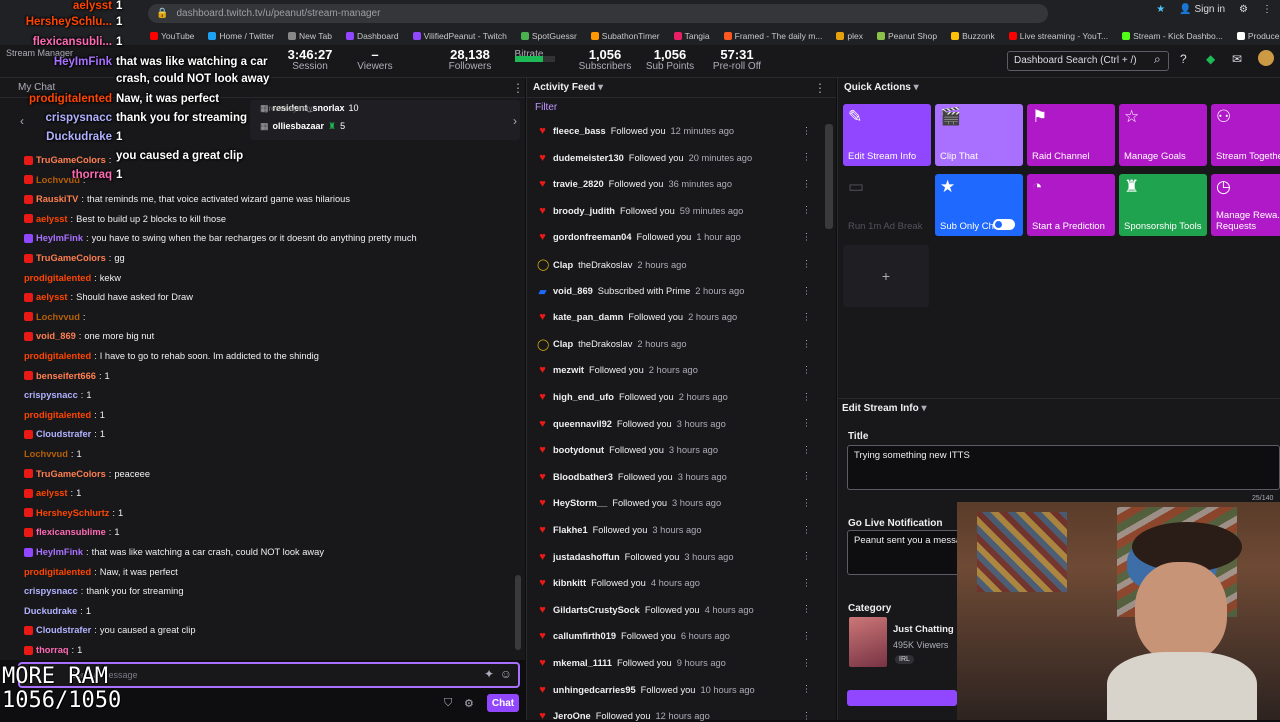  I want to click on activity-item: ♥ kibnkitt Followed you 4 hours ago ⋮, so click(677, 583).